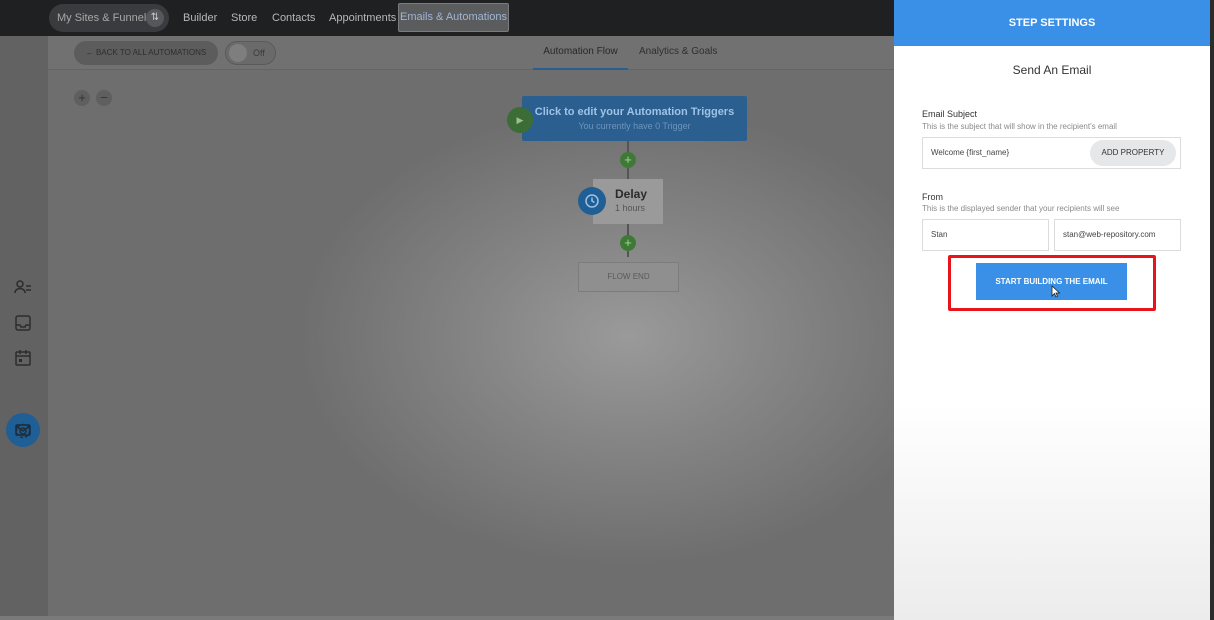 Image resolution: width=1214 pixels, height=620 pixels. I want to click on play-icon: ▶, so click(520, 120).